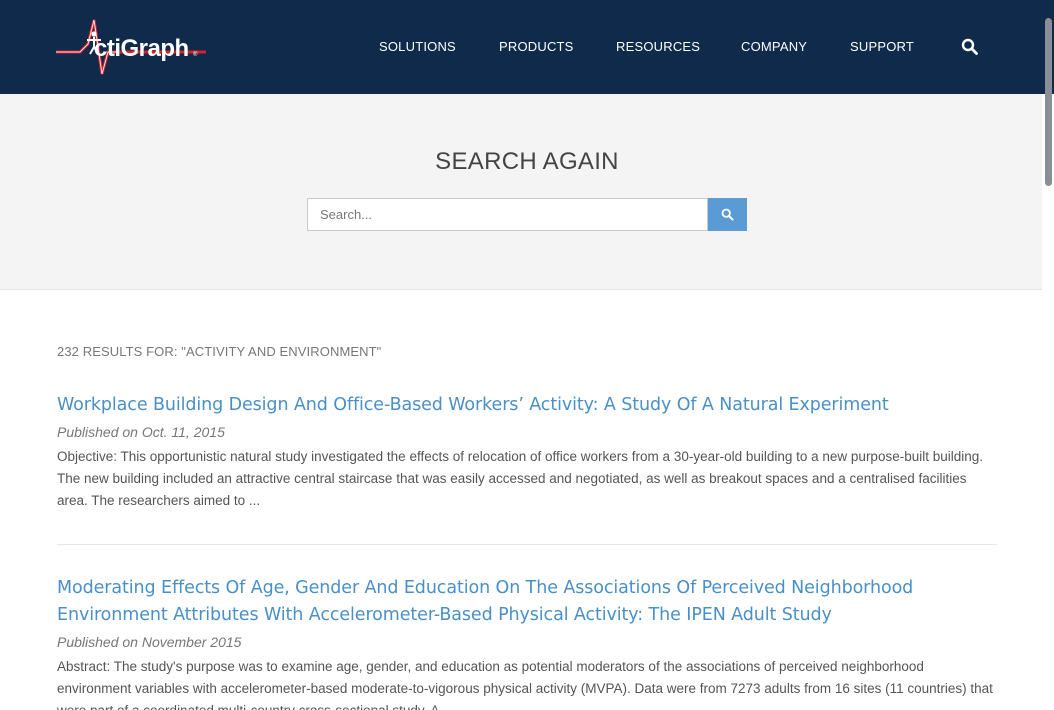  What do you see at coordinates (882, 46) in the screenshot?
I see `nav-support: SUPPORT` at bounding box center [882, 46].